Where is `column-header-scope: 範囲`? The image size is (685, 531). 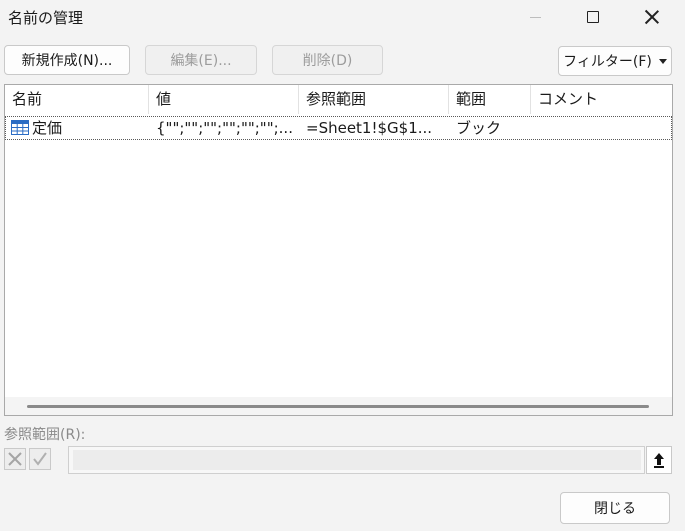 column-header-scope: 範囲 is located at coordinates (490, 99).